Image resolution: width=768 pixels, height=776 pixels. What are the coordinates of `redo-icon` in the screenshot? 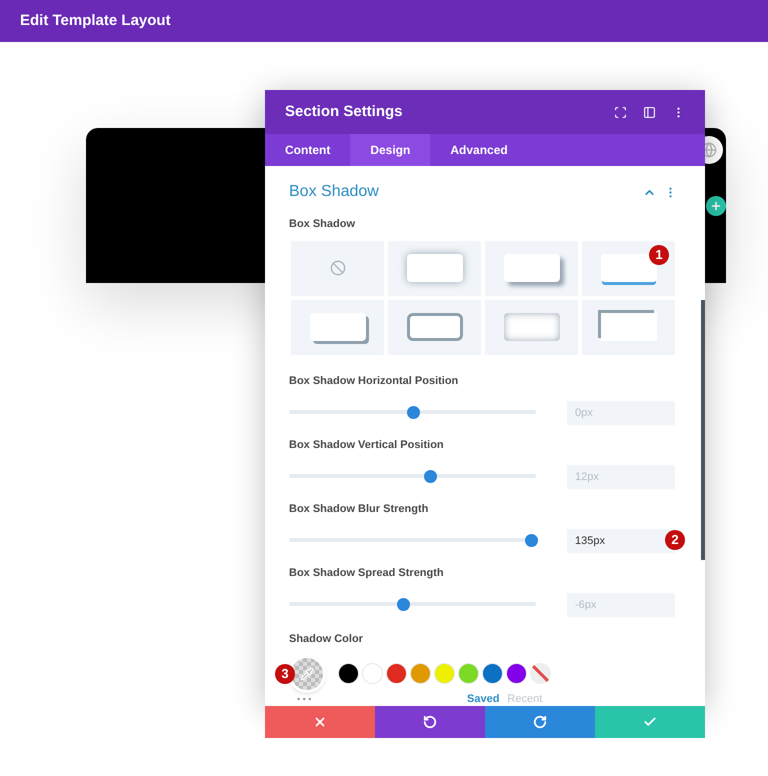 It's located at (540, 722).